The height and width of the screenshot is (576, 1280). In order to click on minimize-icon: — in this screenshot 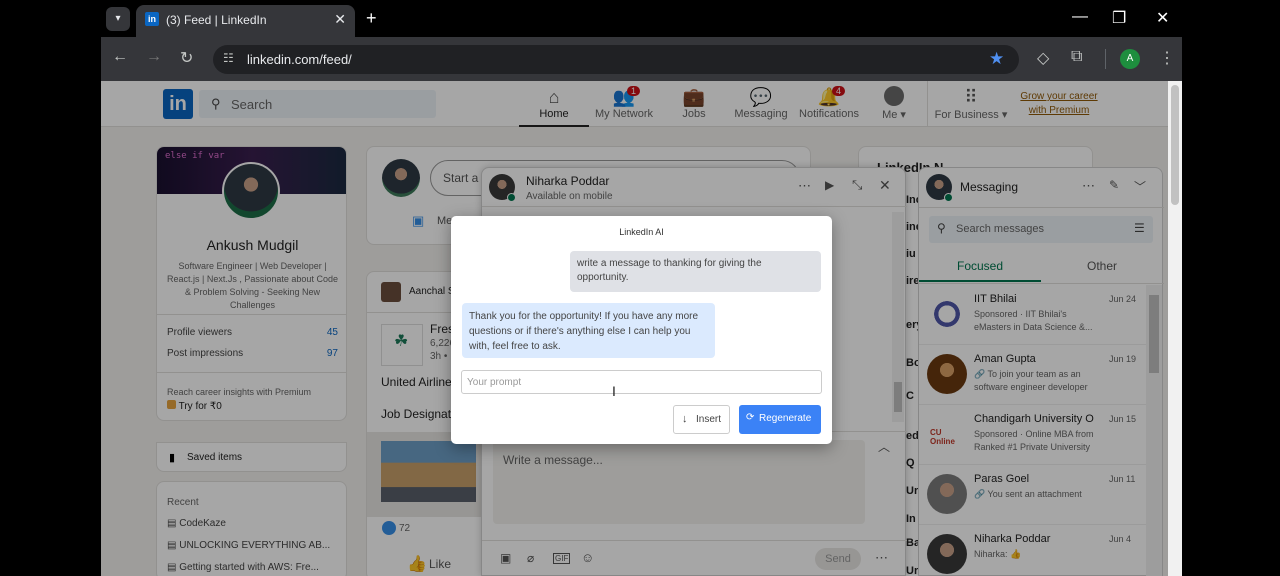, I will do `click(1080, 17)`.